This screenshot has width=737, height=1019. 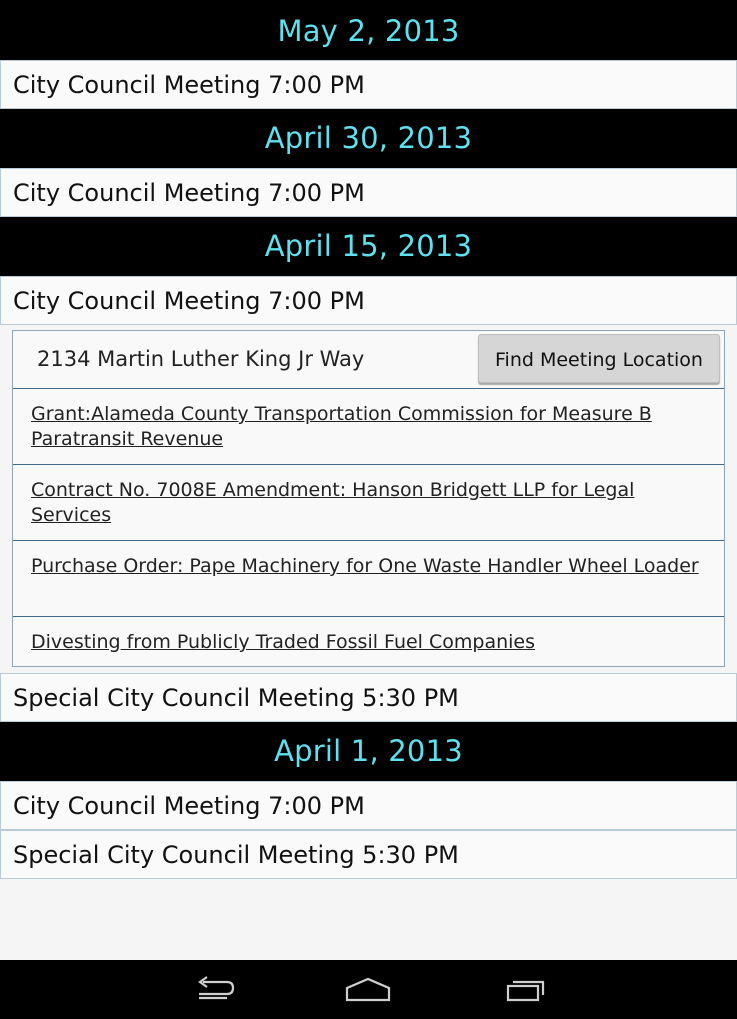 I want to click on back-button, so click(x=213, y=990).